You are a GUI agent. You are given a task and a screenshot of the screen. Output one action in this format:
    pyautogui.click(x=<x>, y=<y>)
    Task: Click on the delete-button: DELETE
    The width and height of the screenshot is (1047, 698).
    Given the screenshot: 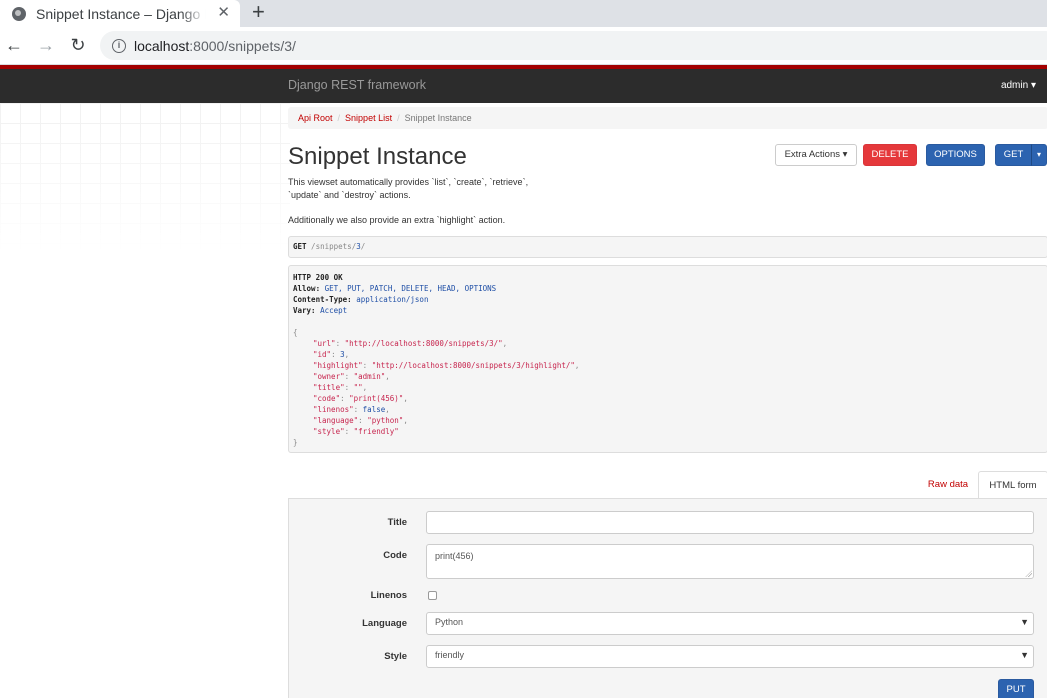 What is the action you would take?
    pyautogui.click(x=890, y=155)
    